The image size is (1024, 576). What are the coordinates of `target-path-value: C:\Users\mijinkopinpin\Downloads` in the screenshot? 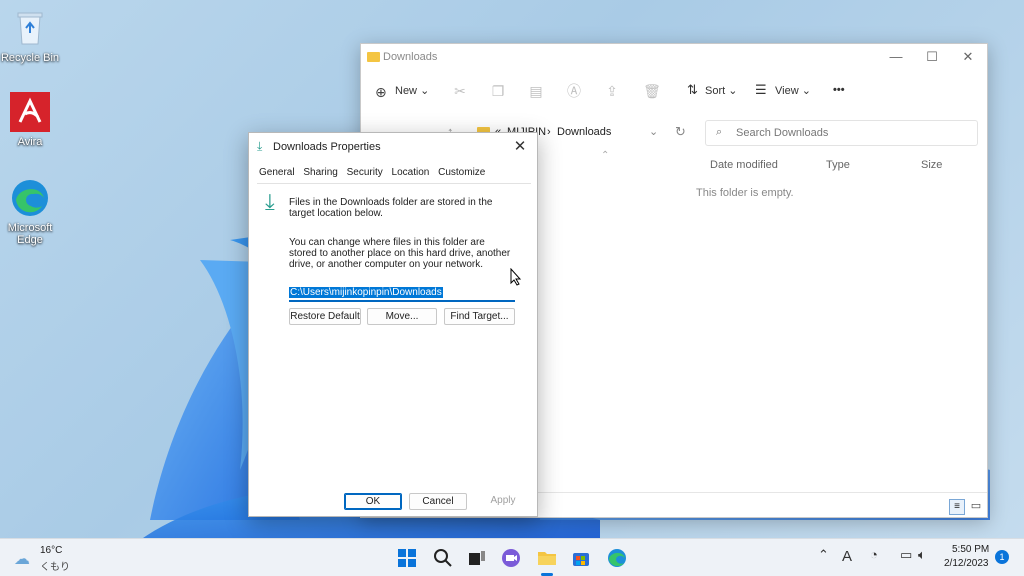 It's located at (366, 292).